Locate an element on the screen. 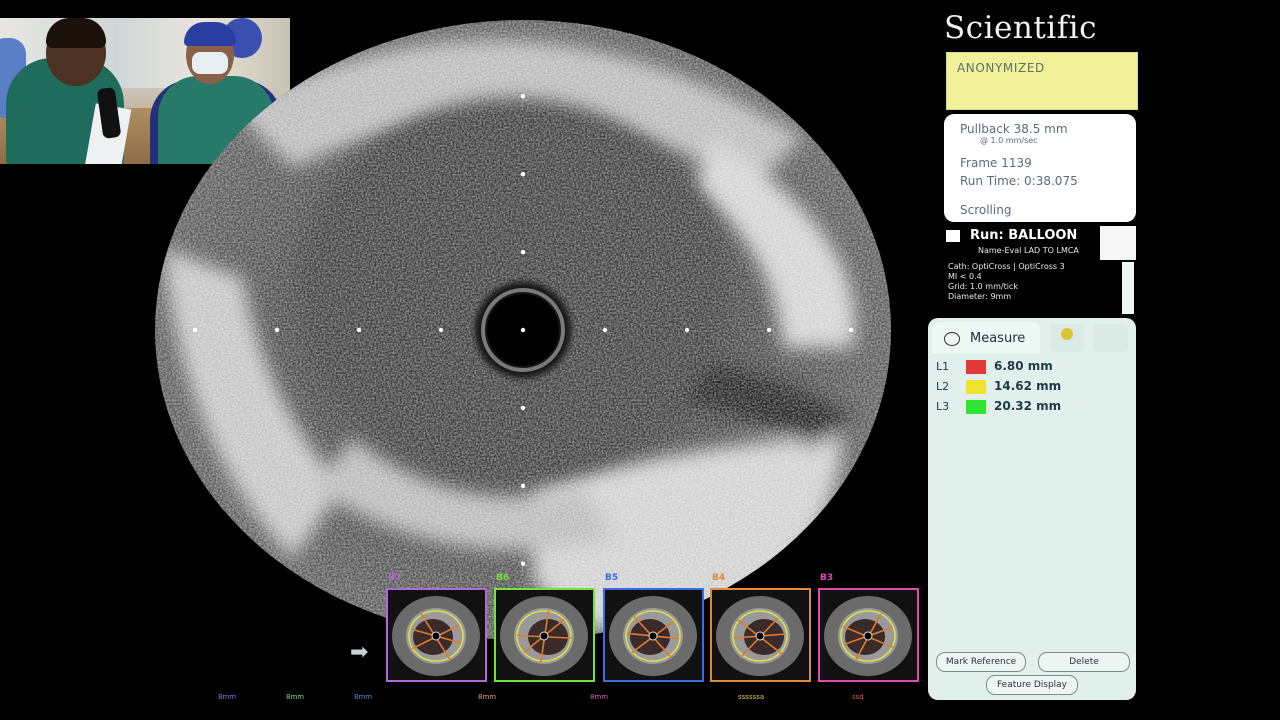 The width and height of the screenshot is (1280, 720). measurement-row-l1: L1 6.80 mm is located at coordinates (1031, 367).